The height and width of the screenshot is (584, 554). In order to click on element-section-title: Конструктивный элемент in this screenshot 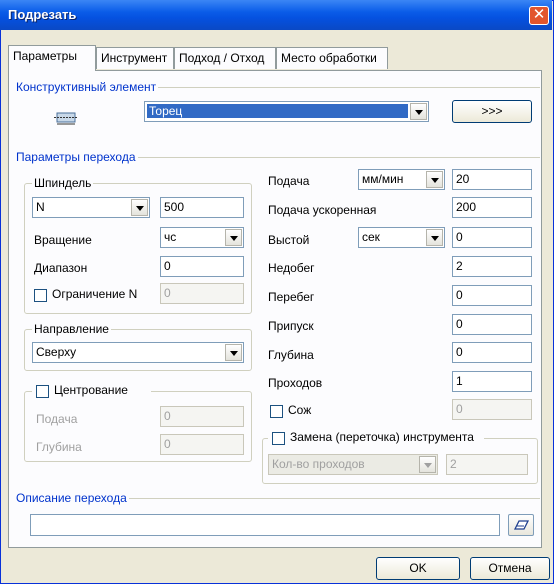, I will do `click(87, 87)`.